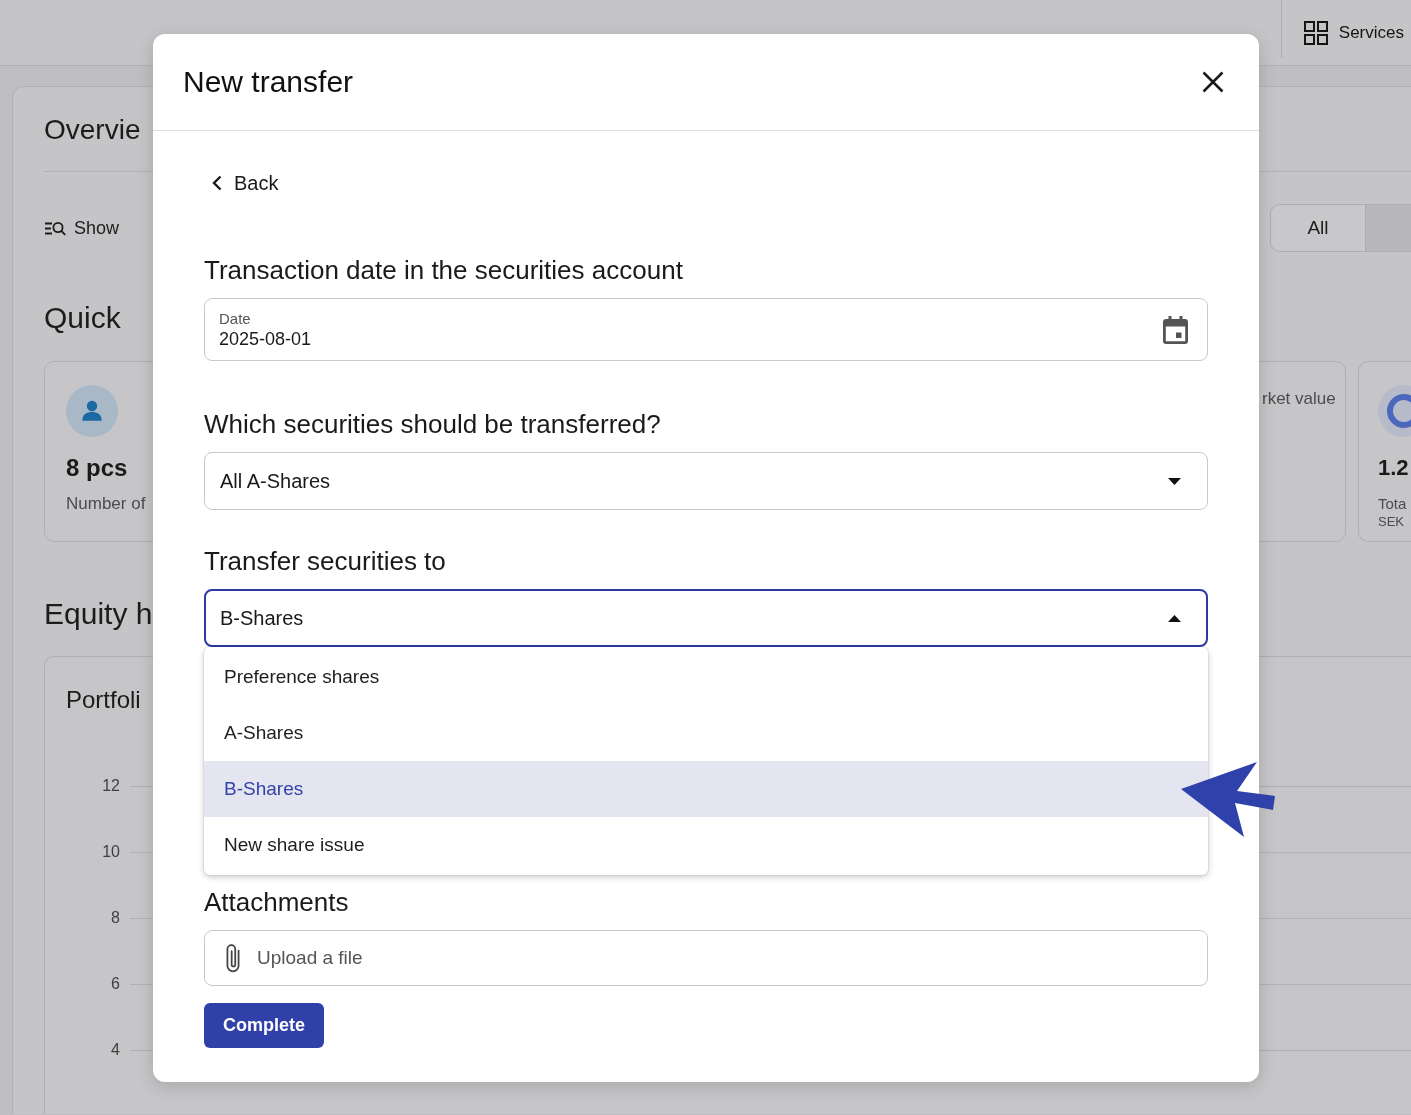  Describe the element at coordinates (115, 984) in the screenshot. I see `axis-tick-label: 6` at that location.